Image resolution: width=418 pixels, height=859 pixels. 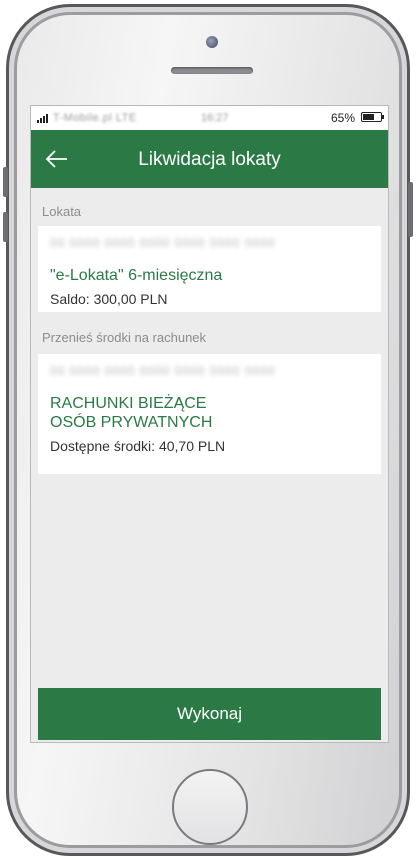 What do you see at coordinates (212, 70) in the screenshot?
I see `speaker-grille` at bounding box center [212, 70].